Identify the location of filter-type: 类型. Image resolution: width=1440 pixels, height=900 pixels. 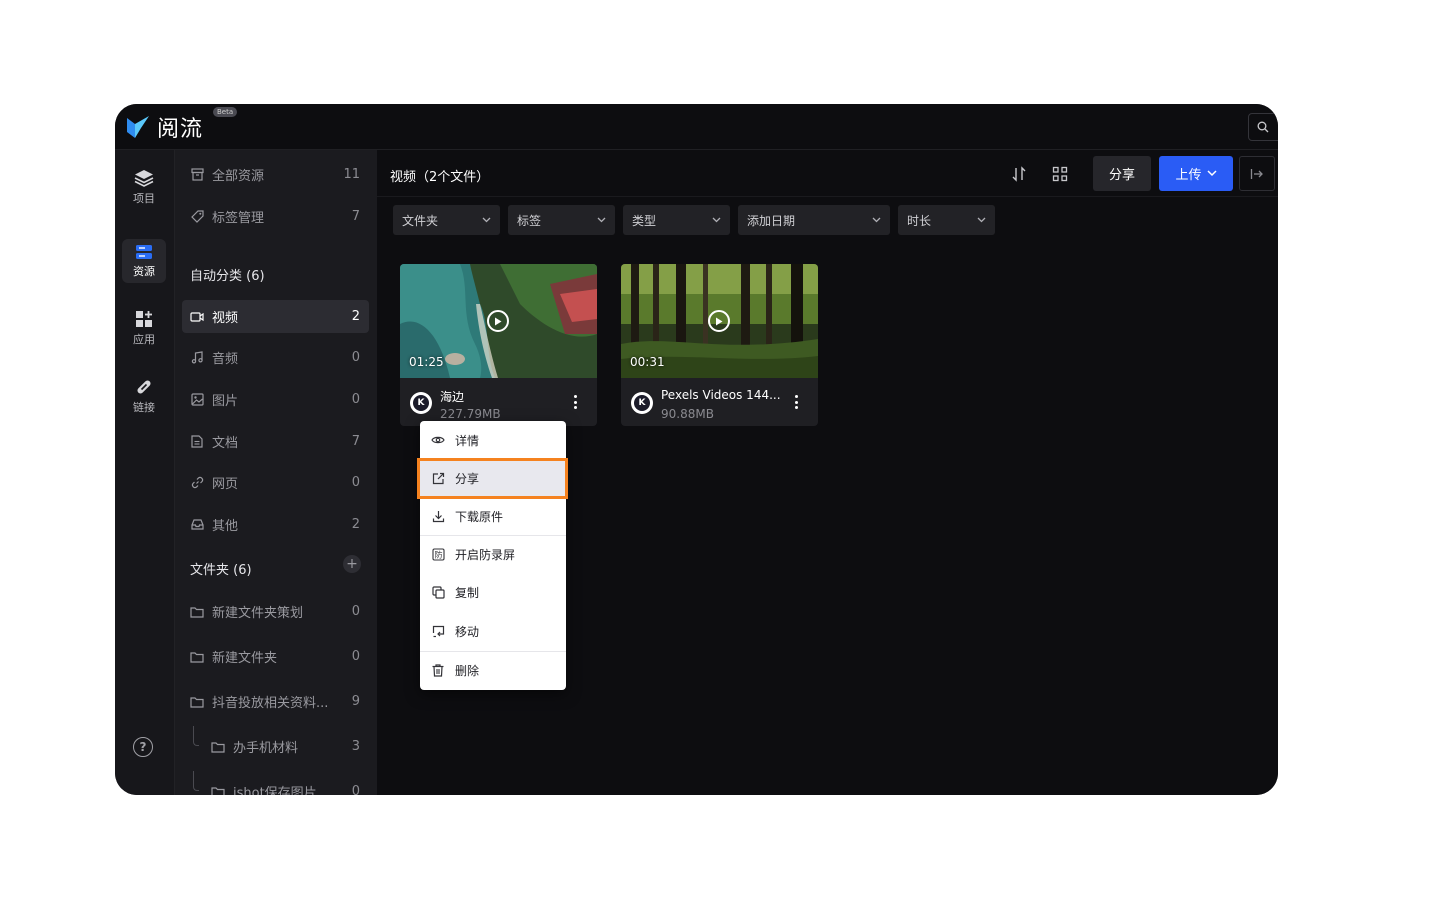
(676, 220).